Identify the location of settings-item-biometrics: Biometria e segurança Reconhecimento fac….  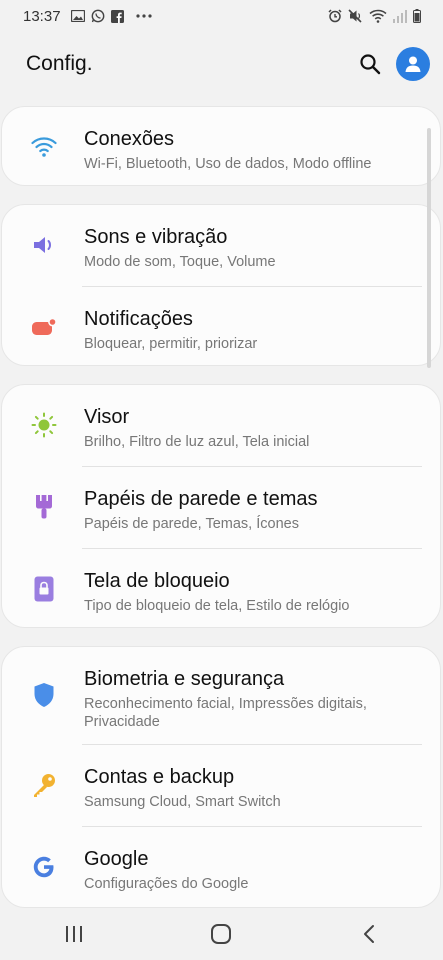
(221, 696).